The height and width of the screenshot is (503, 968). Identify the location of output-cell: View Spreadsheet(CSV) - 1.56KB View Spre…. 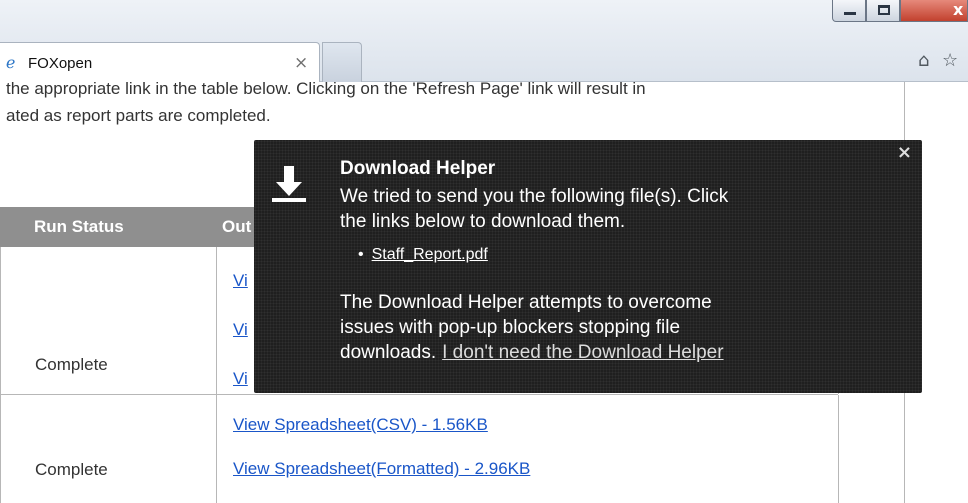
(528, 449).